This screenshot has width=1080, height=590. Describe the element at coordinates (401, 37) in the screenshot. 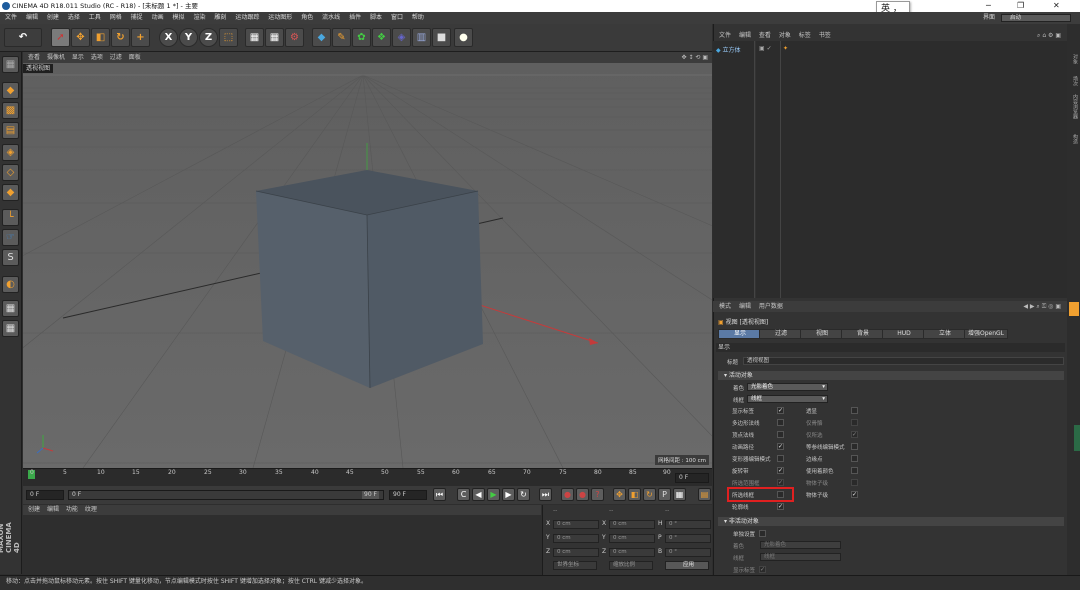

I see `deformer-icon: ◈` at that location.